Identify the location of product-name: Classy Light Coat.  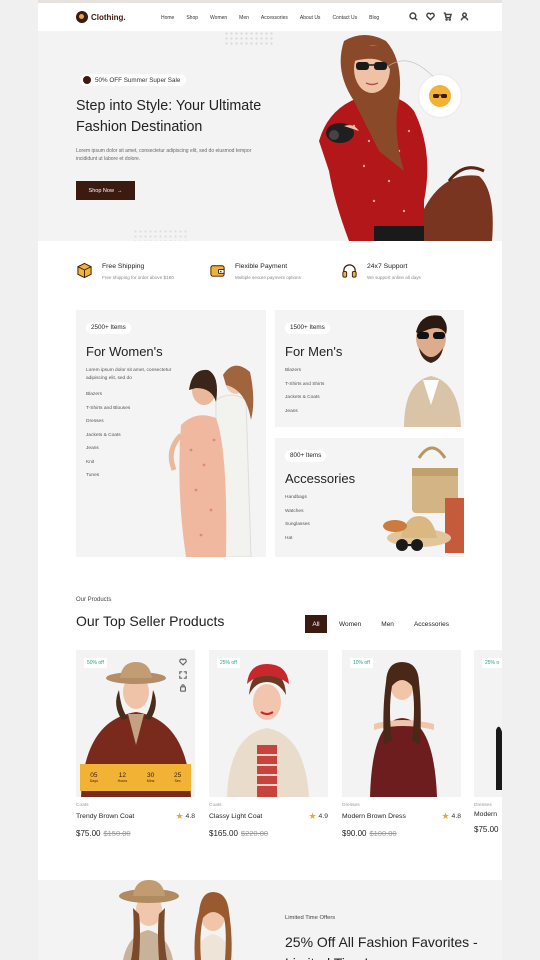
(235, 816).